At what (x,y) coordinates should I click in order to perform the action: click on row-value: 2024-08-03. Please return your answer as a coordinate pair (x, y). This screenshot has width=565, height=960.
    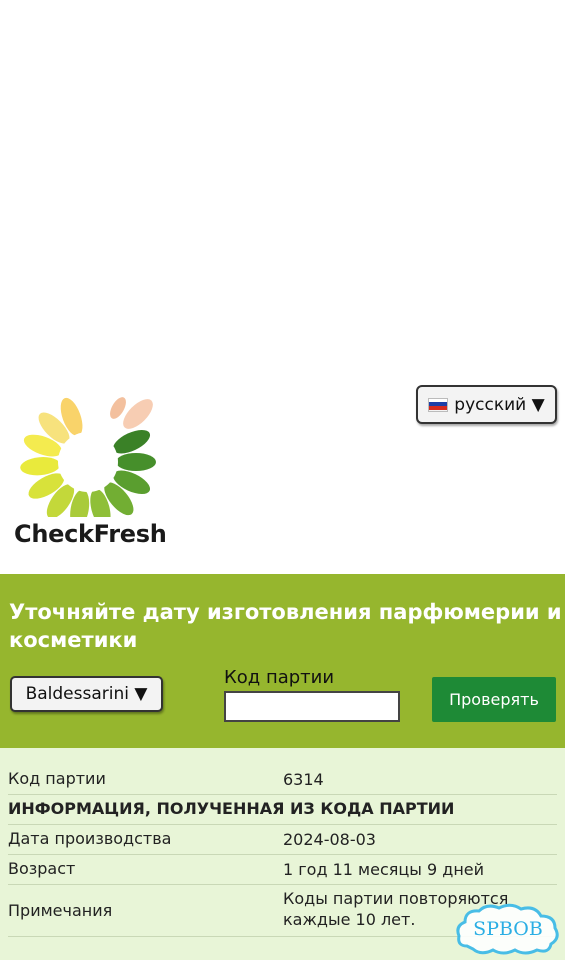
    Looking at the image, I should click on (329, 839).